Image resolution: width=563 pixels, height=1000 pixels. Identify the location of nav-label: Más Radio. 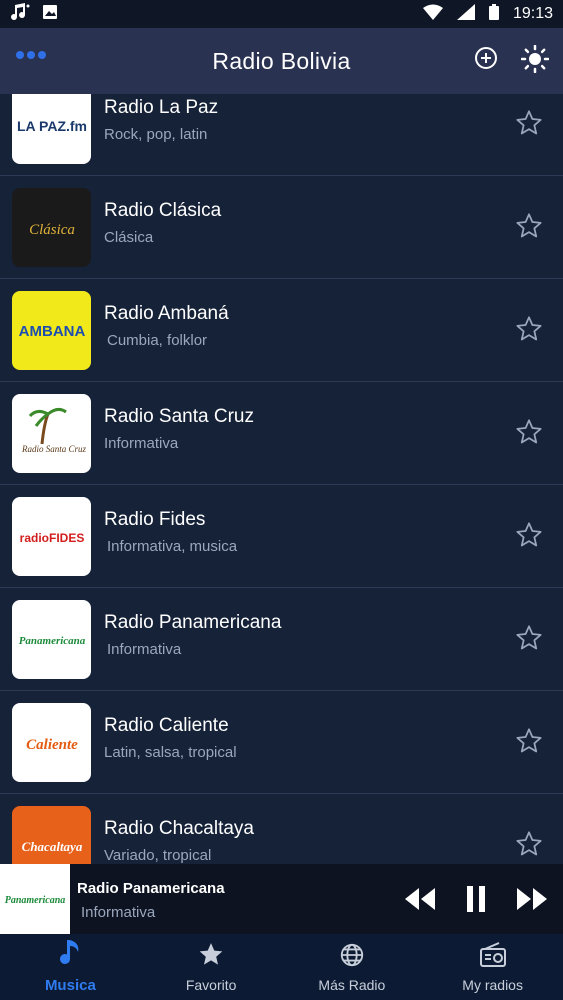
(352, 984).